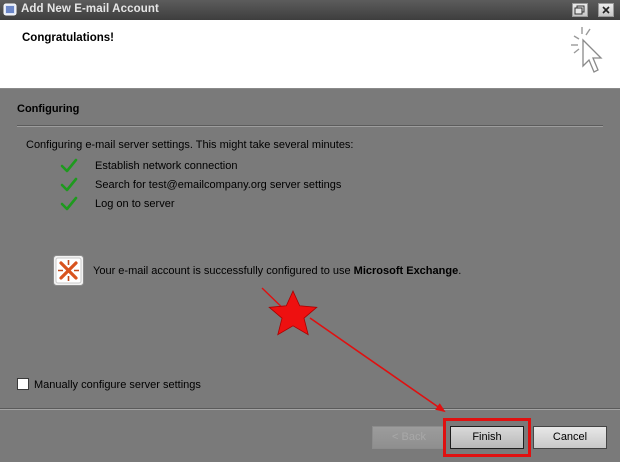 The width and height of the screenshot is (620, 462). What do you see at coordinates (48, 109) in the screenshot?
I see `section-title: Configuring` at bounding box center [48, 109].